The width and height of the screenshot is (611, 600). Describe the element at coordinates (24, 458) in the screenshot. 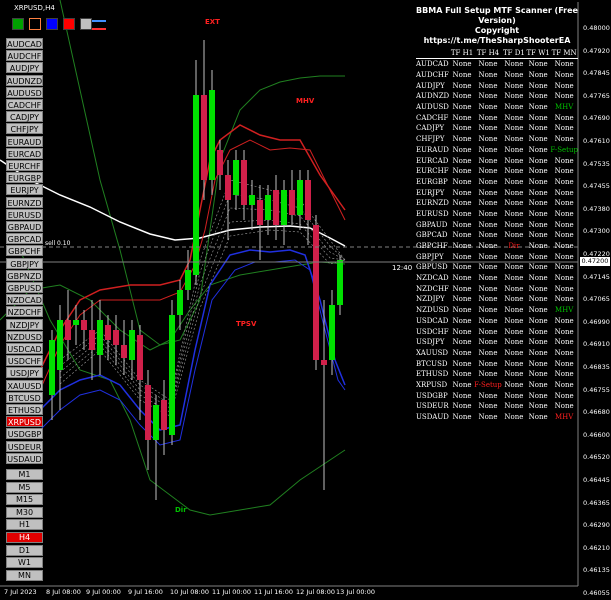

I see `symbol-button-usdaud: USDAUD` at that location.